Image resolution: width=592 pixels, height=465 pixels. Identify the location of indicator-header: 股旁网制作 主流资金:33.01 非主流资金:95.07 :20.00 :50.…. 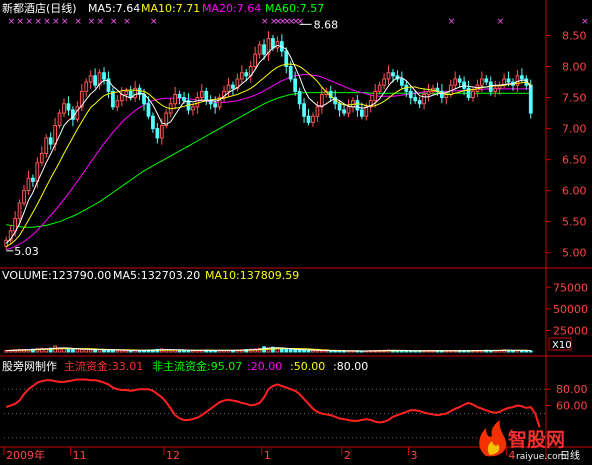
(185, 366).